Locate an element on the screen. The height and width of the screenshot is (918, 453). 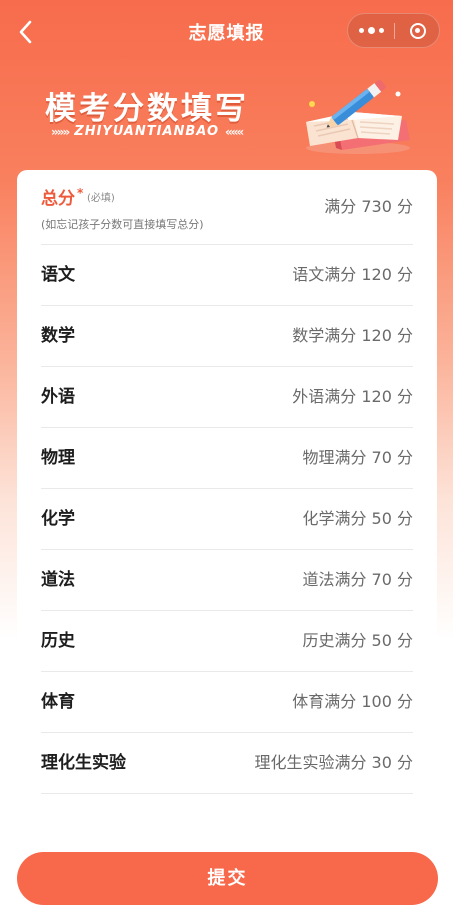
total-score-input: 满分 730 分 is located at coordinates (368, 207).